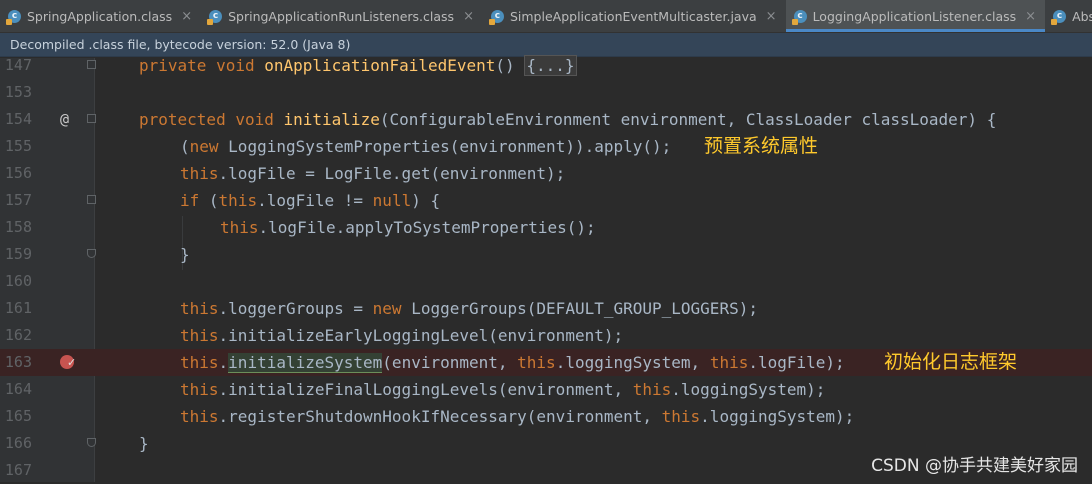 This screenshot has height=484, width=1092. What do you see at coordinates (18, 308) in the screenshot?
I see `line-number: 161` at bounding box center [18, 308].